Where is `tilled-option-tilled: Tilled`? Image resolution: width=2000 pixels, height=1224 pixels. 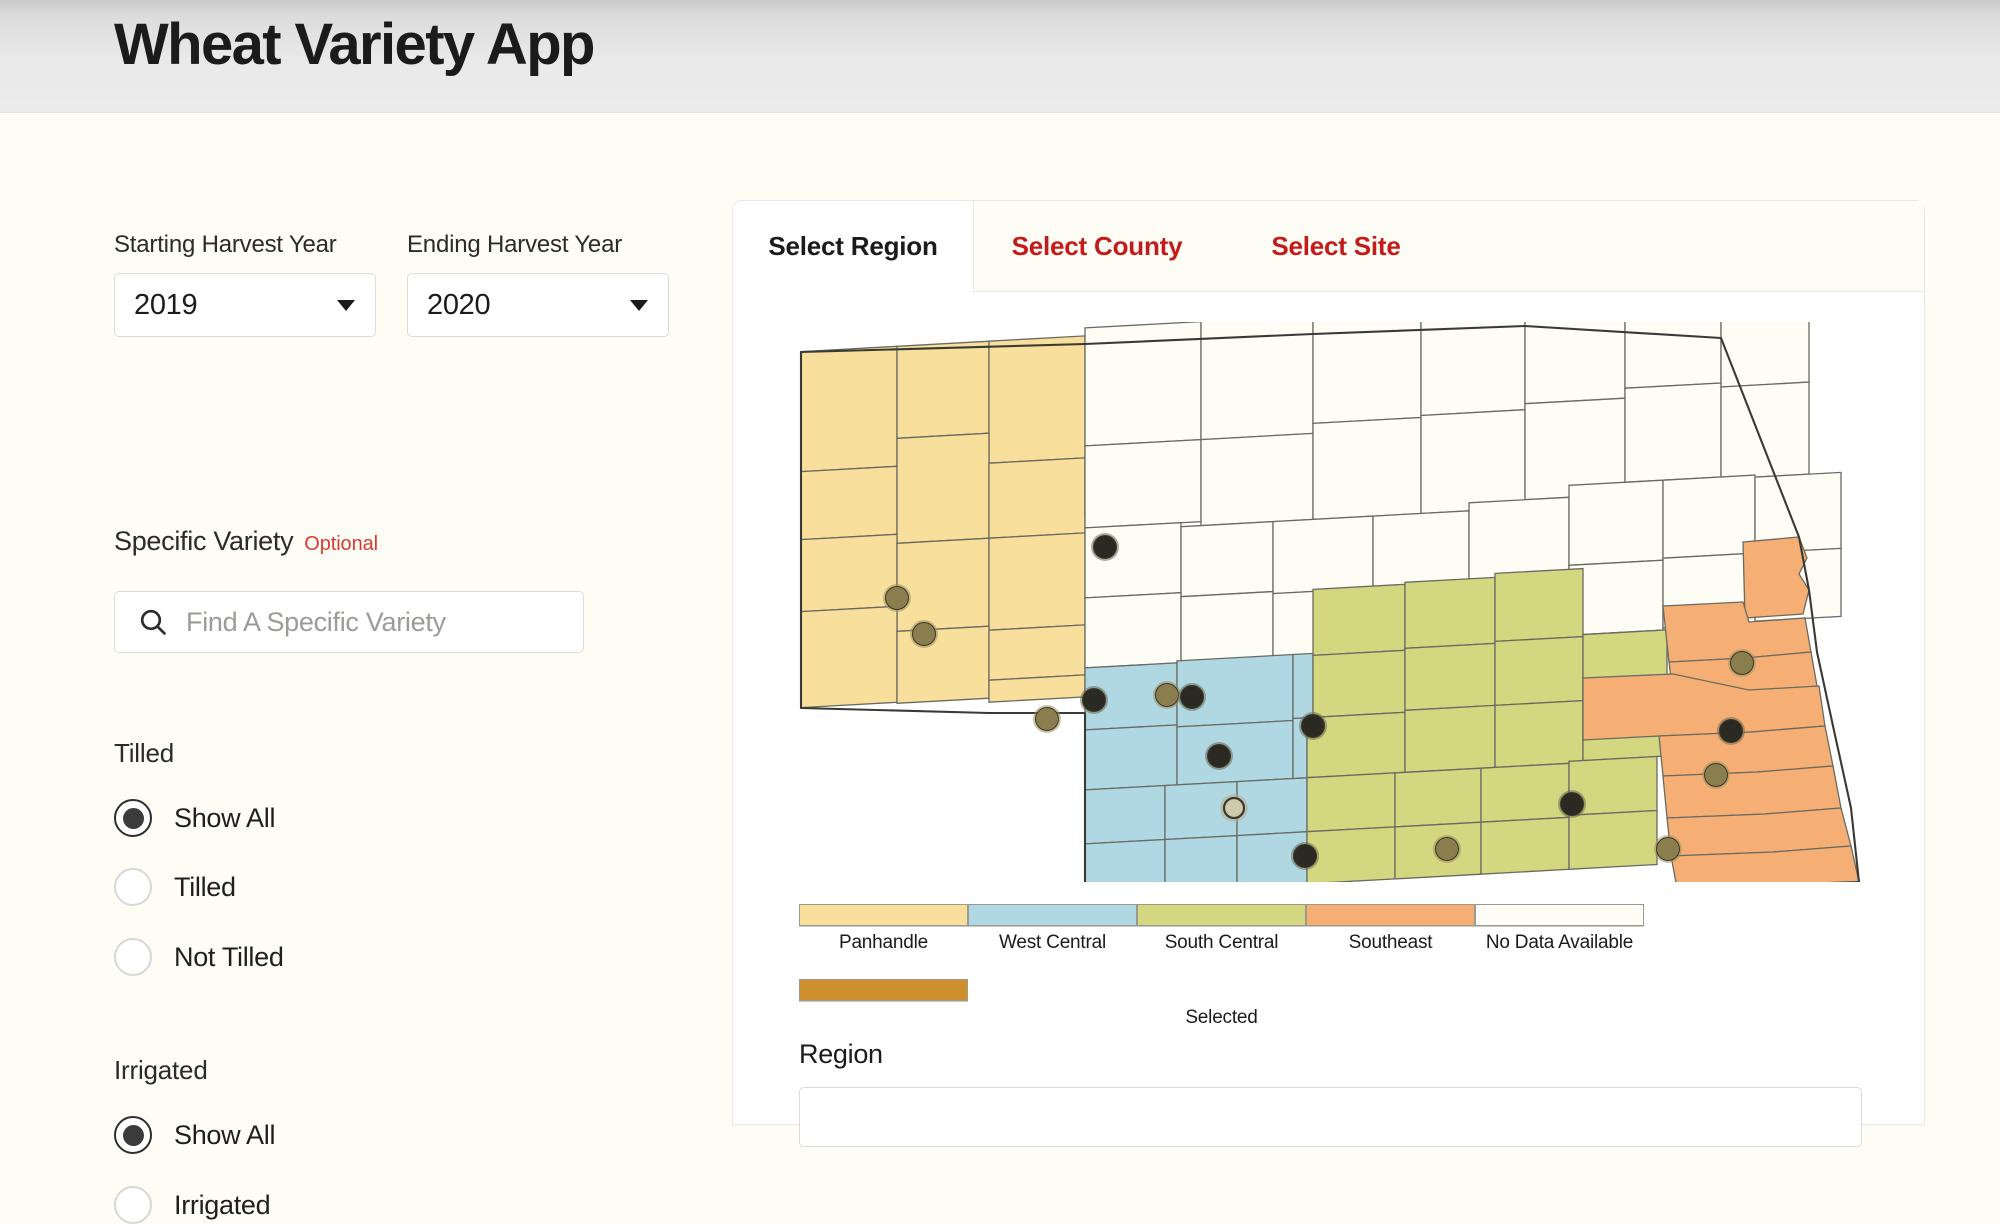
tilled-option-tilled: Tilled is located at coordinates (175, 887).